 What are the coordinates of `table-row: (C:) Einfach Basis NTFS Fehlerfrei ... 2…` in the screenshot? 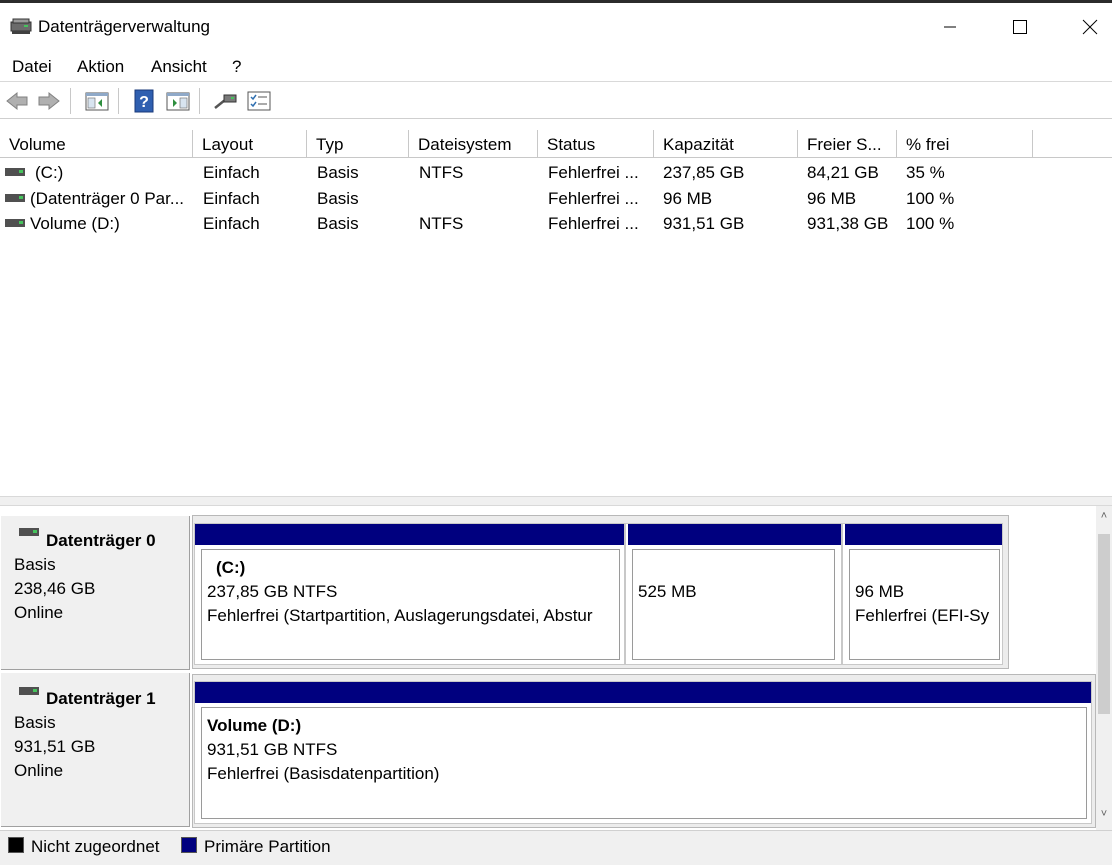 It's located at (556, 172).